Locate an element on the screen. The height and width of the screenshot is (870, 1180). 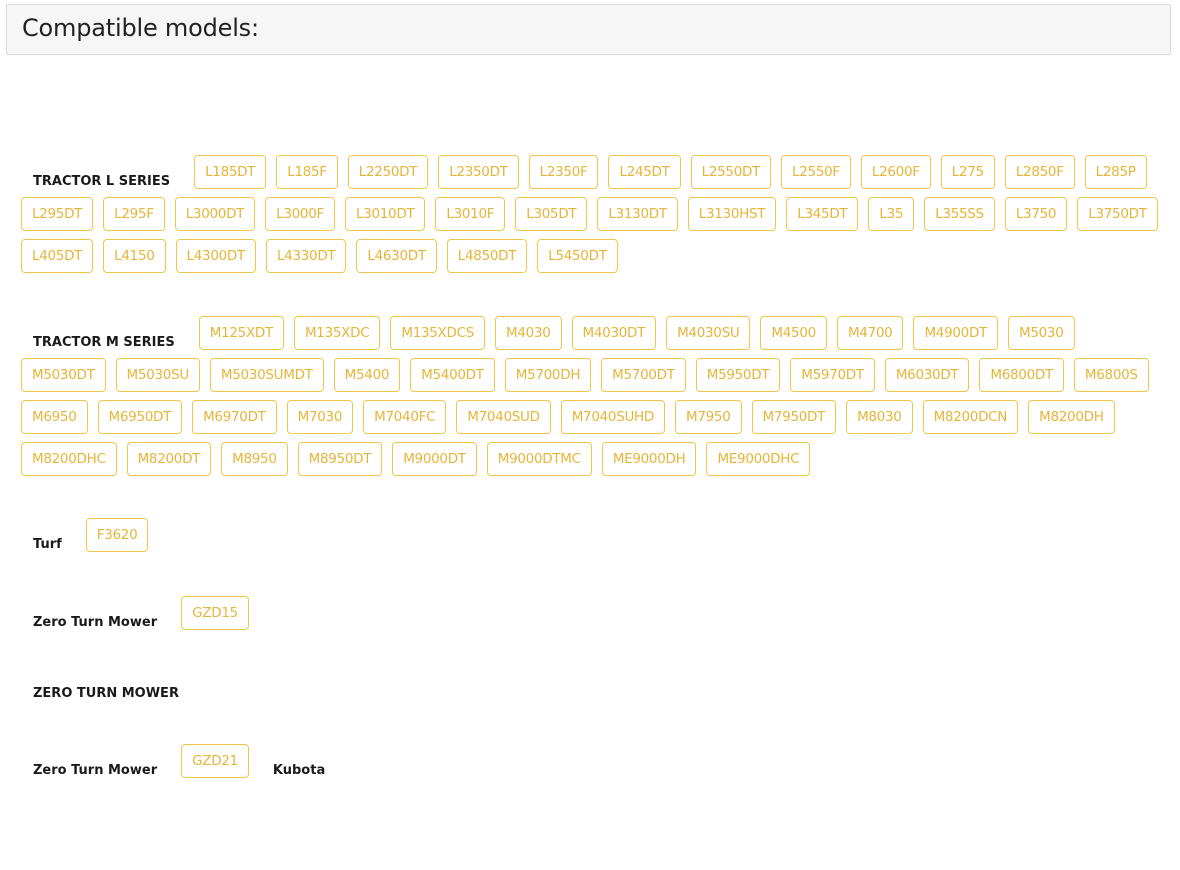
model-chip: L405DT is located at coordinates (57, 256).